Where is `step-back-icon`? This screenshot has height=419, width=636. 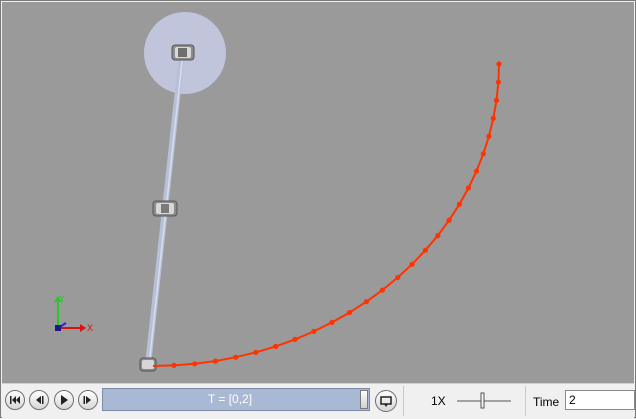
step-back-icon is located at coordinates (40, 400).